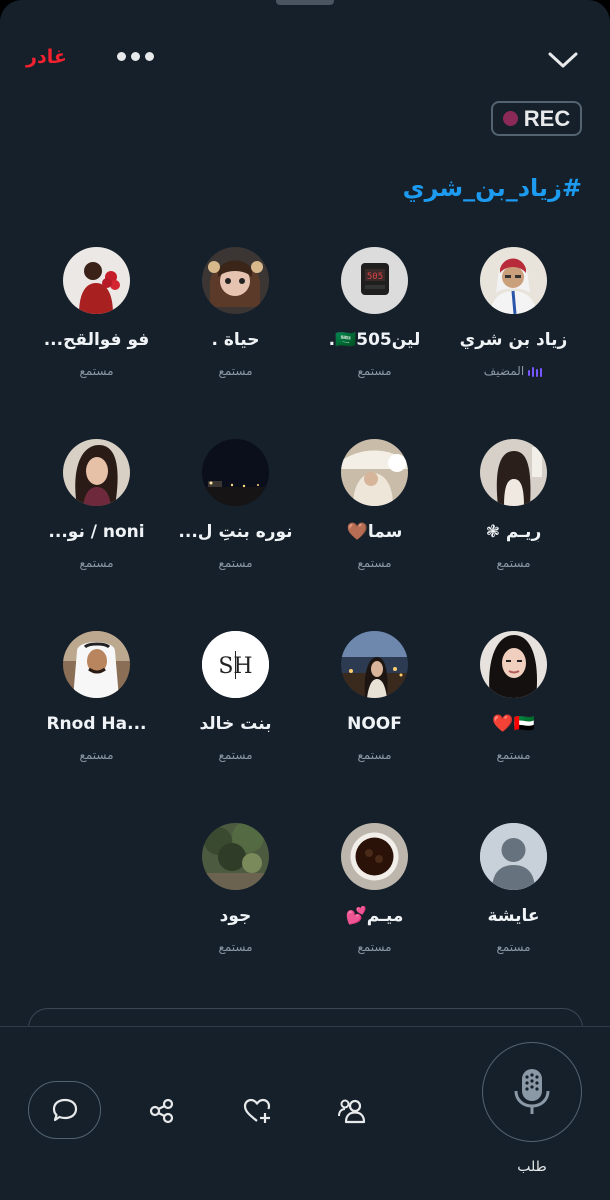 The width and height of the screenshot is (610, 1200). Describe the element at coordinates (504, 371) in the screenshot. I see `role-label: المضيف` at that location.